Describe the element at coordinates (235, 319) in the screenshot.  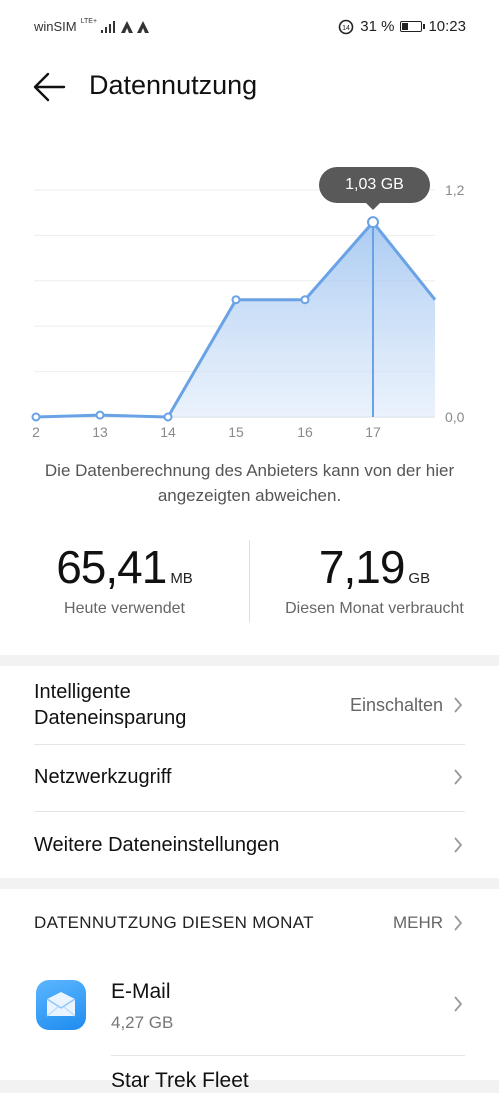
I see `usage-area` at that location.